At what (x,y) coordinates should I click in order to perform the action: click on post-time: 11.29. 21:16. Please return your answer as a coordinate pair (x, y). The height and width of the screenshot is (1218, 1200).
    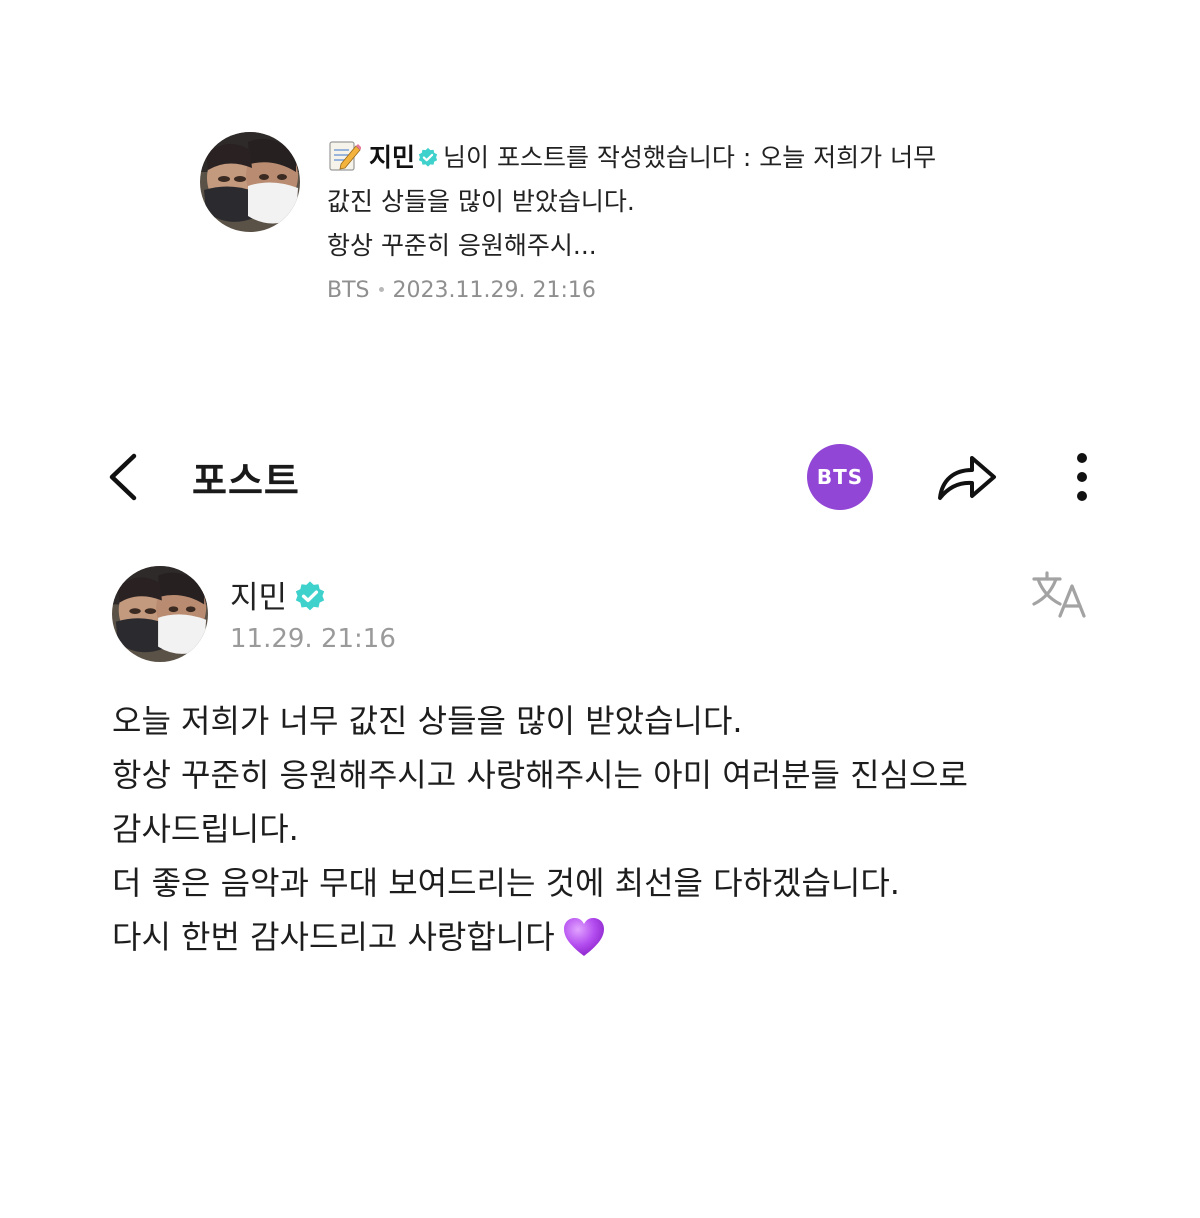
    Looking at the image, I should click on (313, 639).